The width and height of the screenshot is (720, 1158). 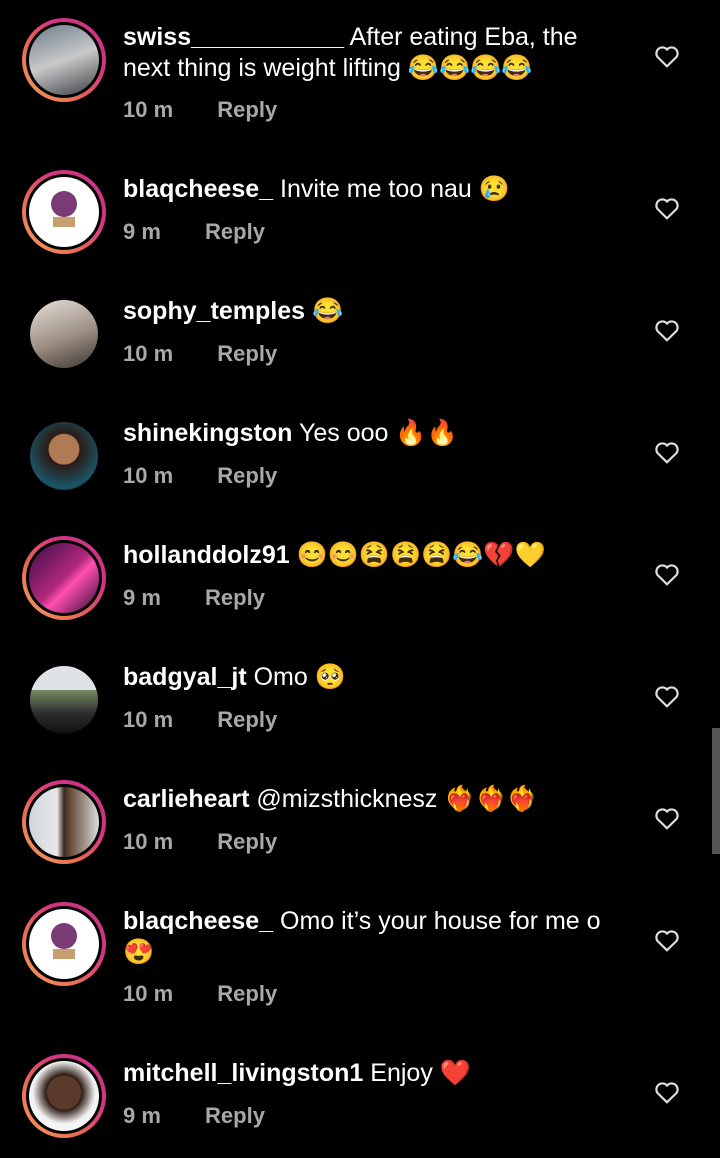 I want to click on comment-username: swiss___________, so click(x=233, y=37).